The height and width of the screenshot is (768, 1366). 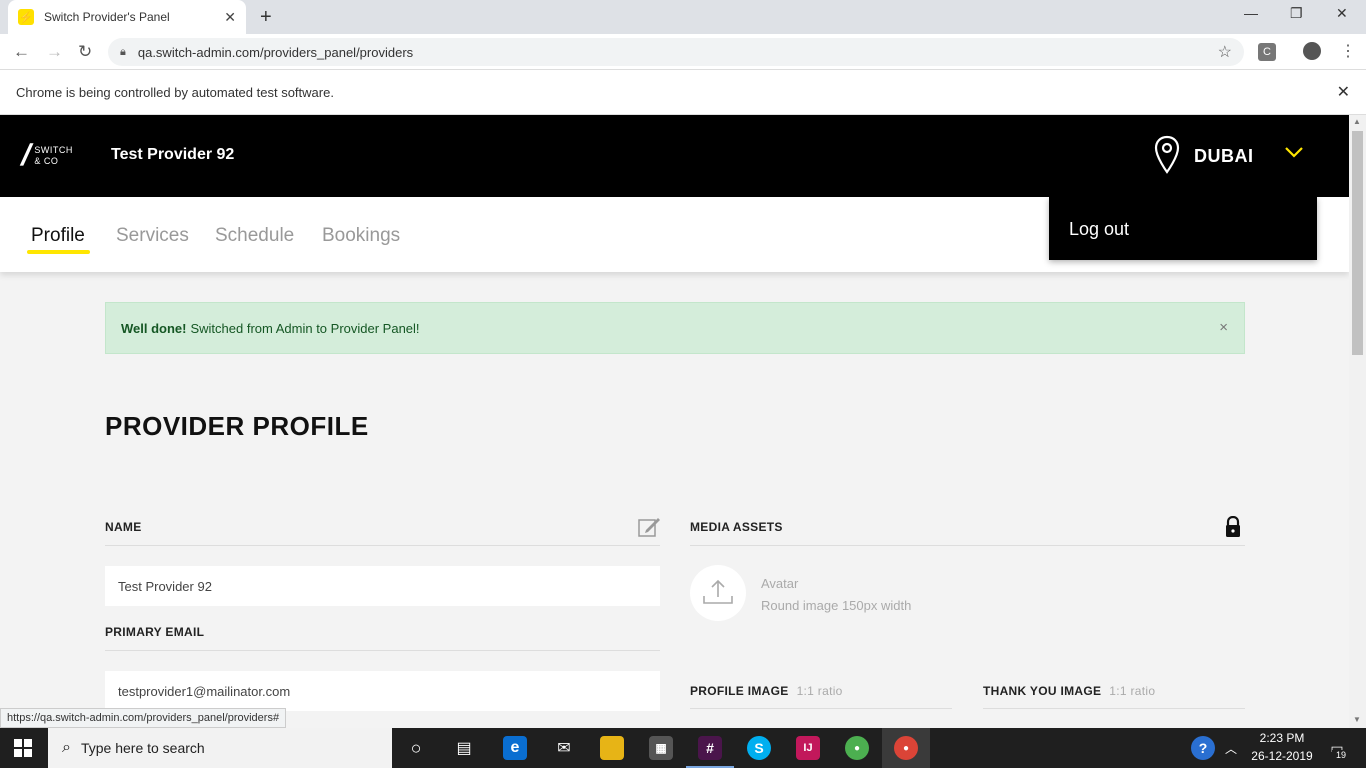 What do you see at coordinates (661, 748) in the screenshot?
I see `store-icon: ▦` at bounding box center [661, 748].